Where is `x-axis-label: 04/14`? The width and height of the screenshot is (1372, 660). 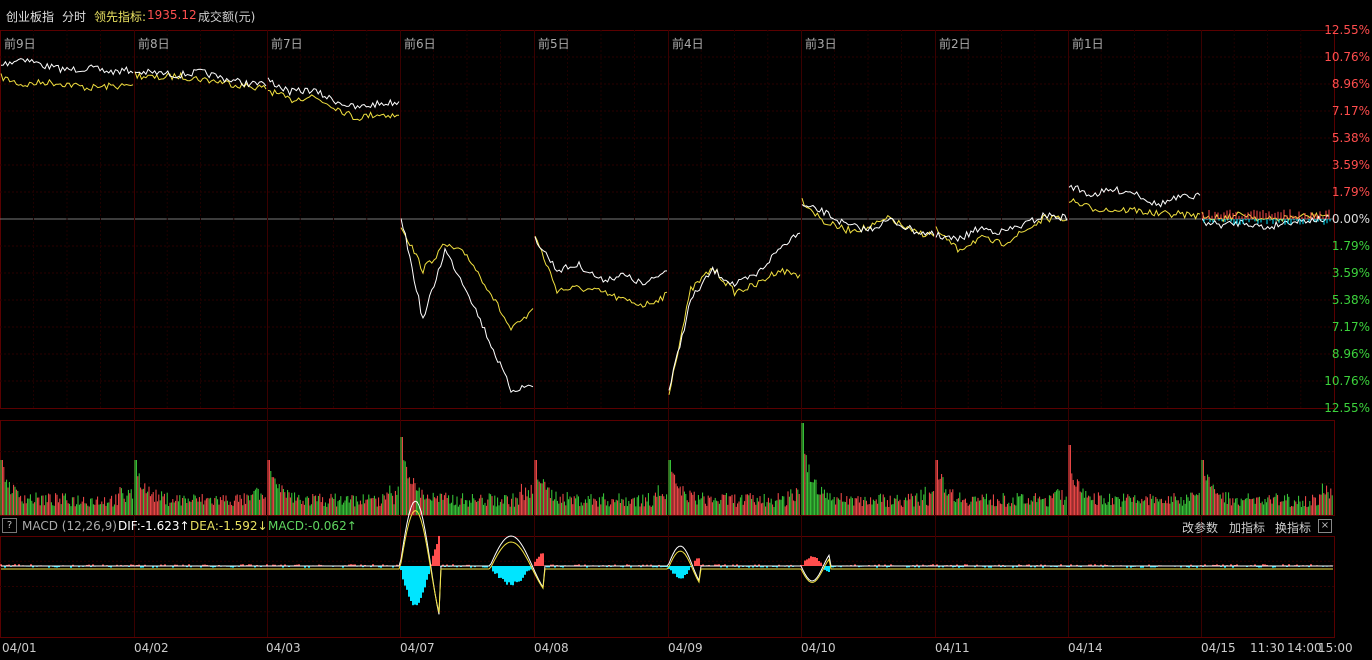 x-axis-label: 04/14 is located at coordinates (1085, 648).